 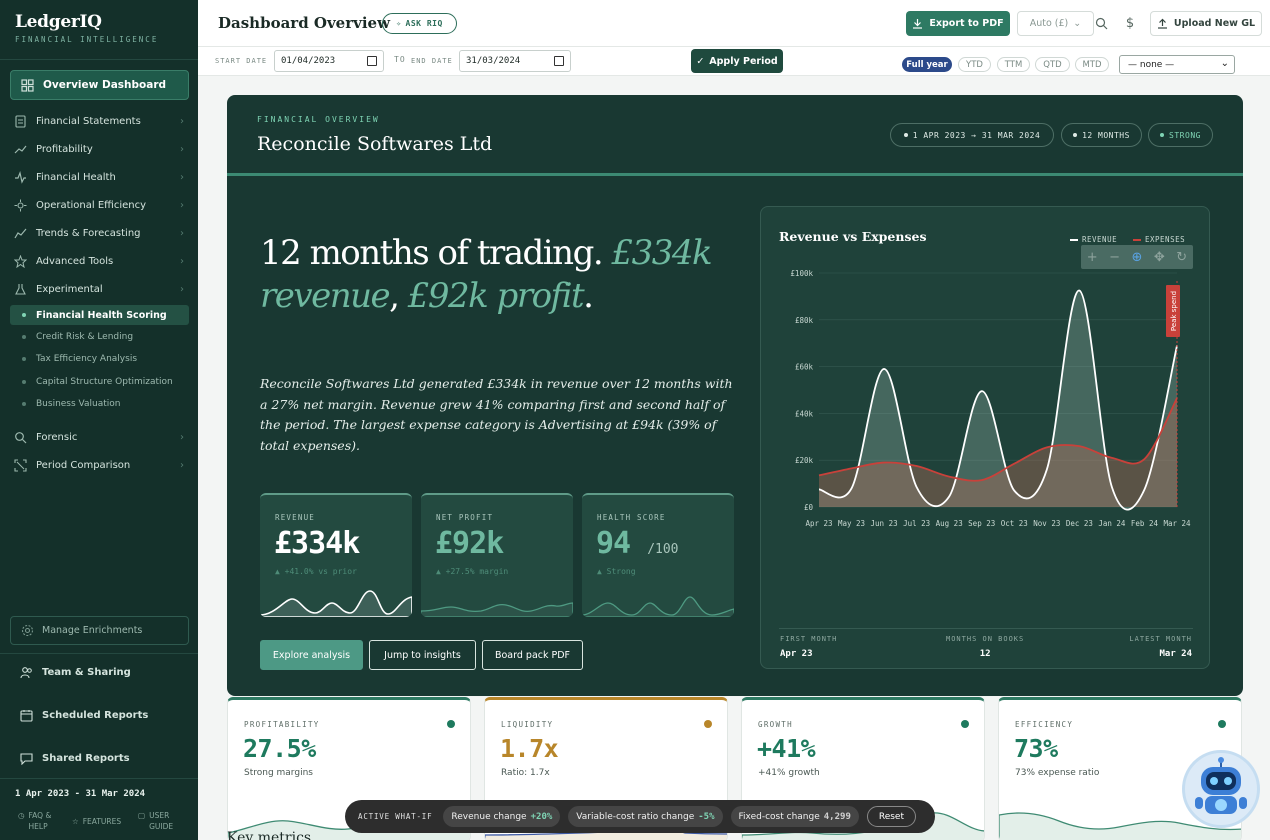 I want to click on manage-enrichments-button: Manage Enrichments, so click(x=99, y=630).